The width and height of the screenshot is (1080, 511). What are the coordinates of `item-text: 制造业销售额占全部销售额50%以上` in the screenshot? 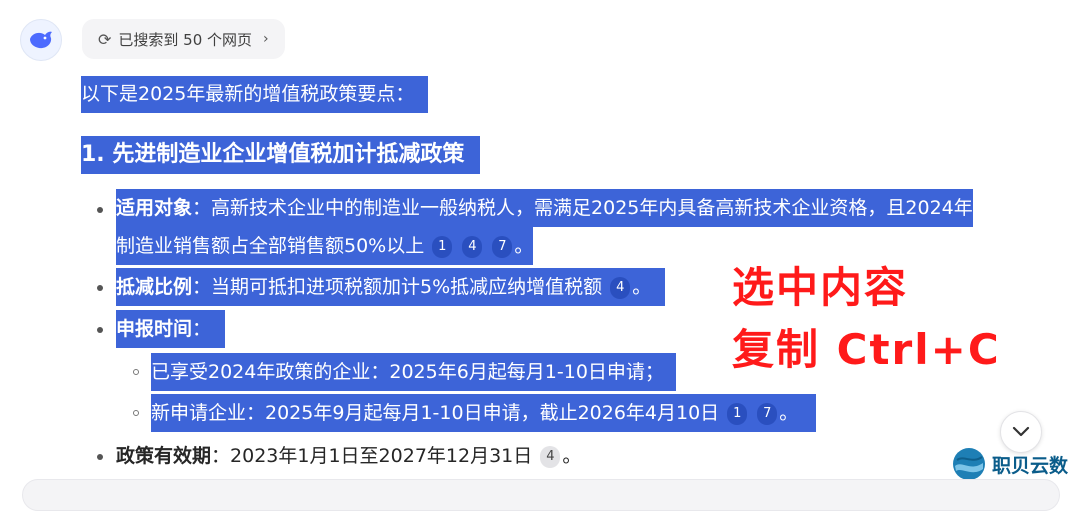 It's located at (270, 246).